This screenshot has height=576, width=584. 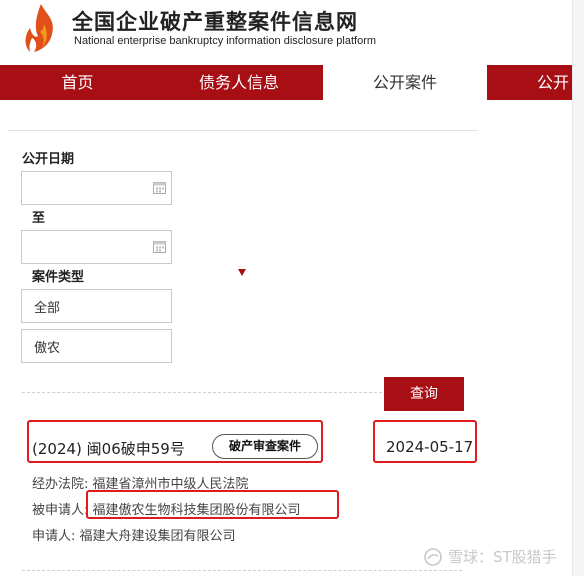 What do you see at coordinates (54, 536) in the screenshot?
I see `applicant-label: 申请人:` at bounding box center [54, 536].